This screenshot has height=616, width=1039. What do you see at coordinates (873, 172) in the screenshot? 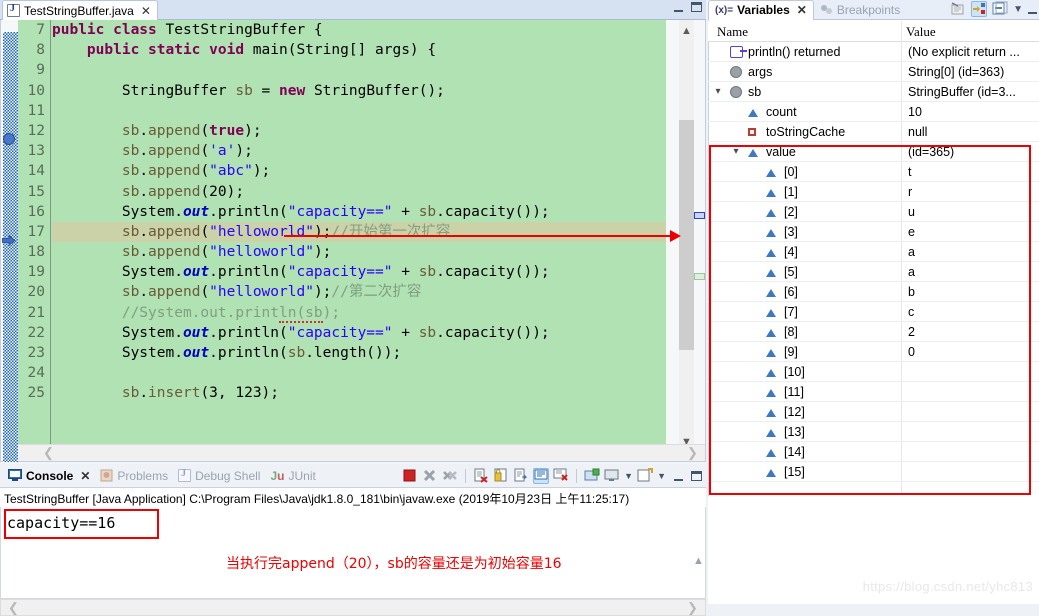
I see `variable-row: [0] t` at bounding box center [873, 172].